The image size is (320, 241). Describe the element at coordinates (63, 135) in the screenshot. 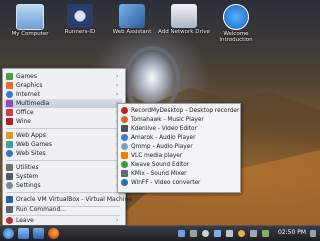

I see `menu-item-web-apps: Web Apps ›` at that location.